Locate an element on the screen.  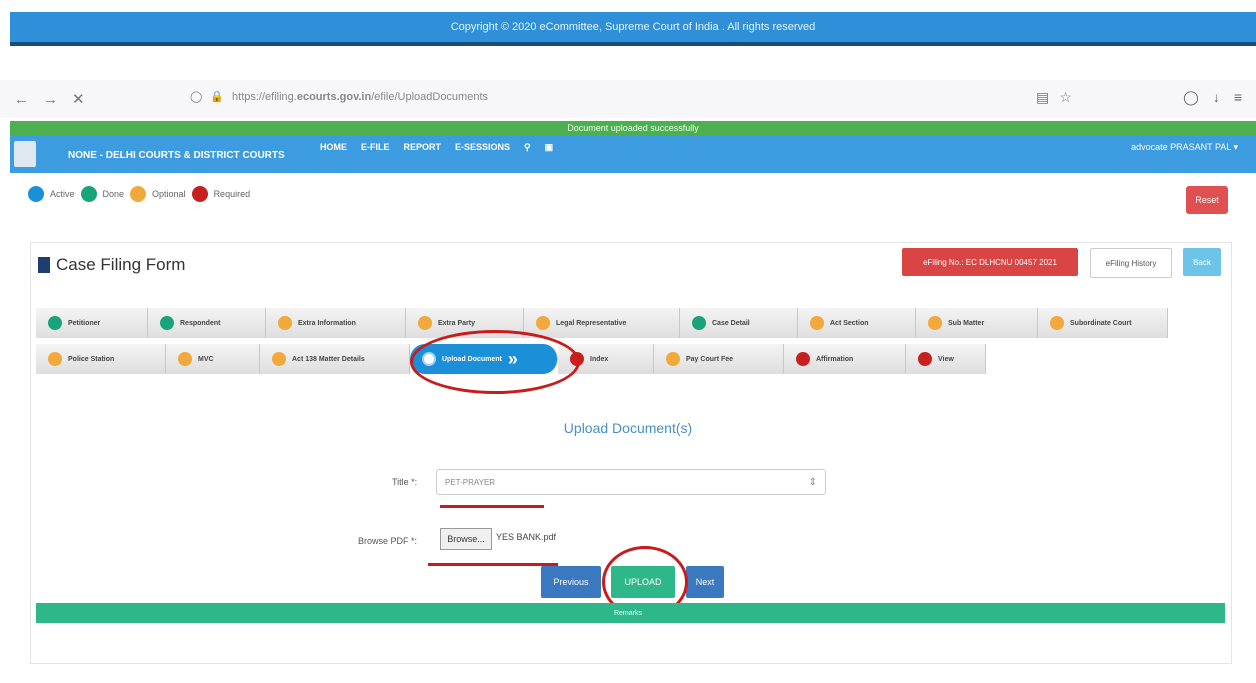
step-label: Subordinate Court is located at coordinates (1101, 323).